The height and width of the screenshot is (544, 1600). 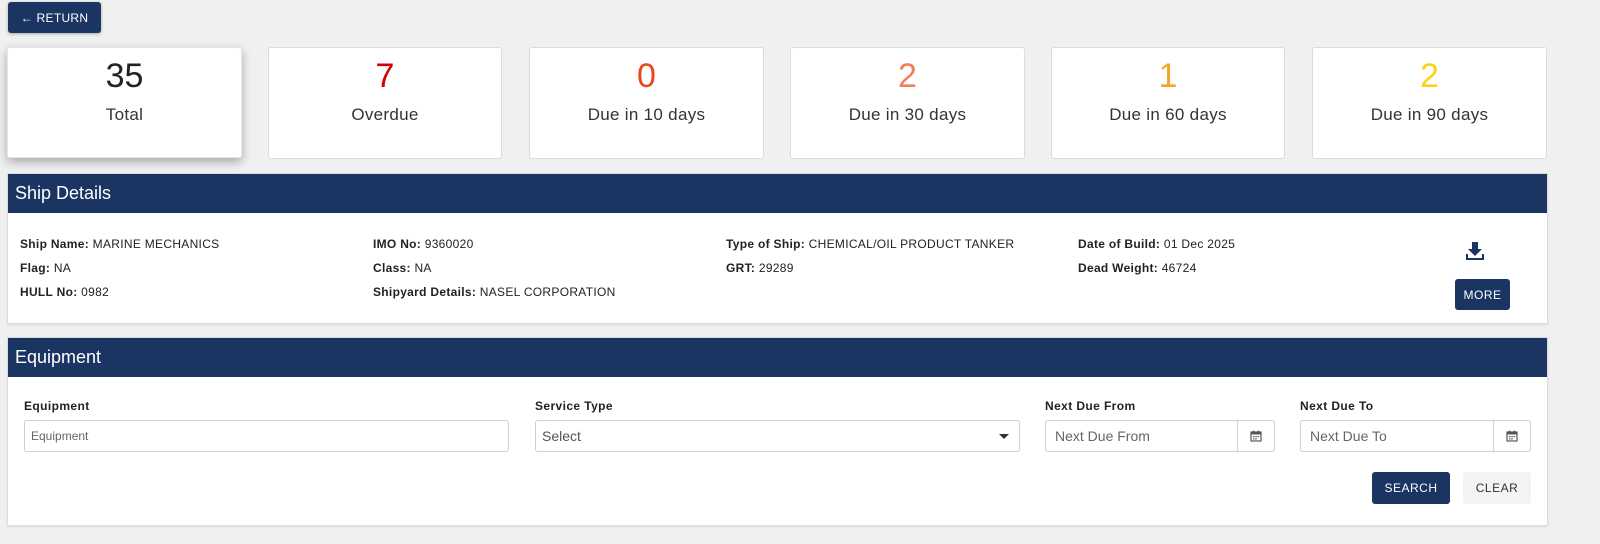 What do you see at coordinates (1090, 406) in the screenshot?
I see `next-due-from-label: Next Due From` at bounding box center [1090, 406].